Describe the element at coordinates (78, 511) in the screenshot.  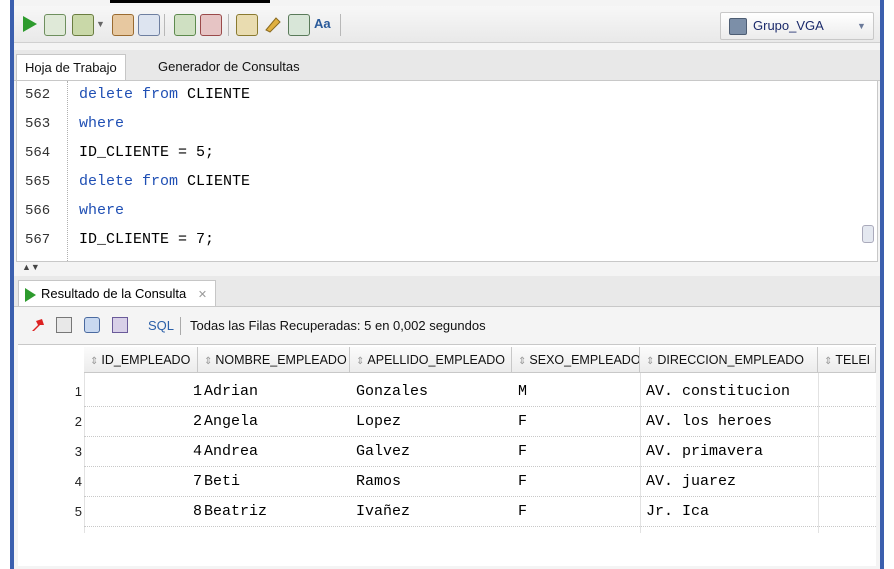
I see `row-number: 5` at that location.